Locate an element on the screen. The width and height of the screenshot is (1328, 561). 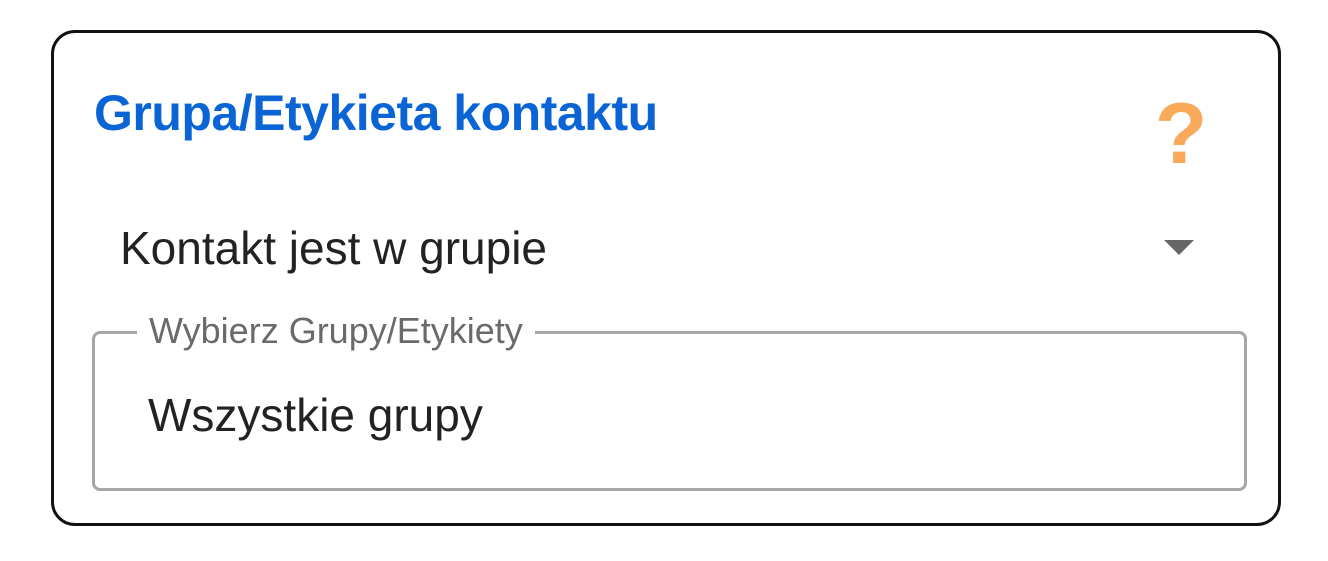
group-condition-value: Kontakt jest w grupie is located at coordinates (334, 248).